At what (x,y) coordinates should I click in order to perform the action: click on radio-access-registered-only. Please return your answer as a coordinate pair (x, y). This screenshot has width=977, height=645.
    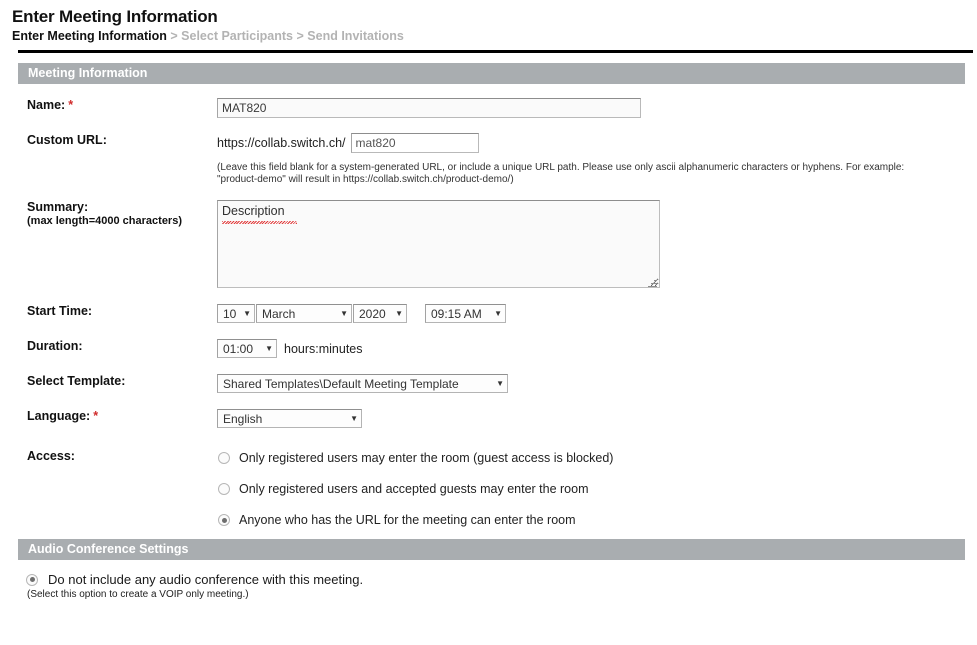
    Looking at the image, I should click on (224, 458).